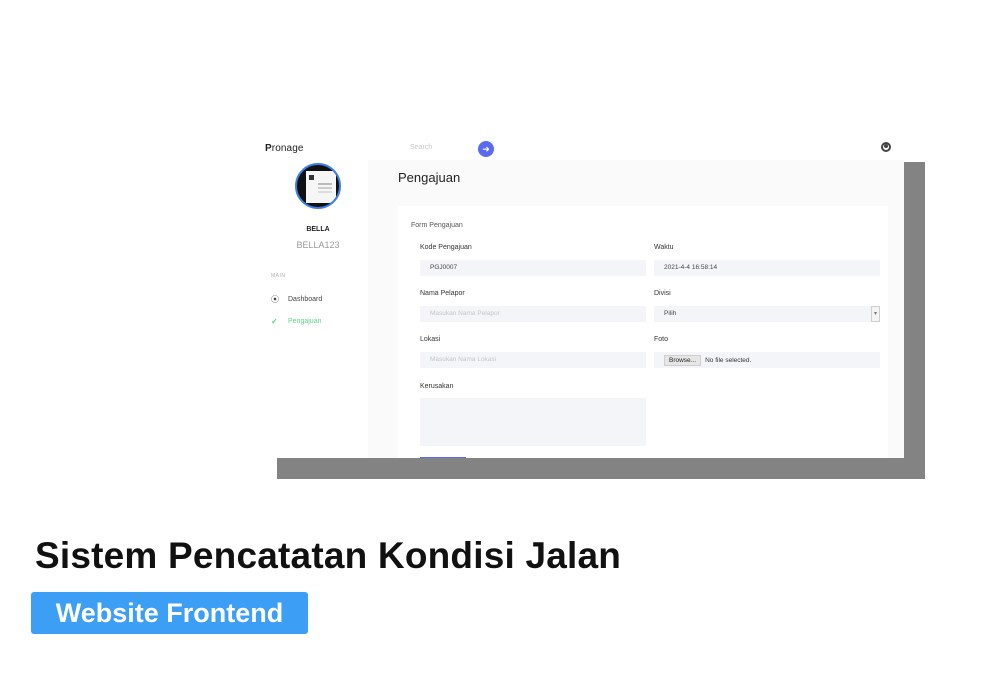  I want to click on lokasi-label: Lokasi, so click(430, 339).